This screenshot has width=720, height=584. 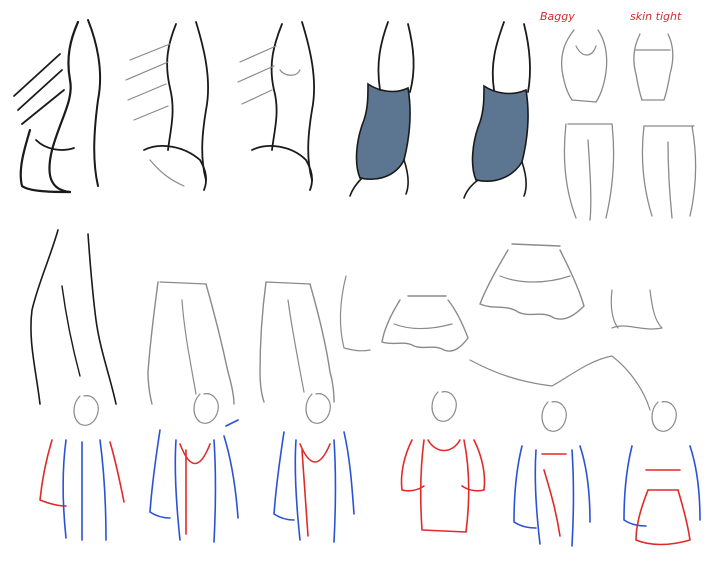 What do you see at coordinates (653, 67) in the screenshot?
I see `skin-tight-top-sketch` at bounding box center [653, 67].